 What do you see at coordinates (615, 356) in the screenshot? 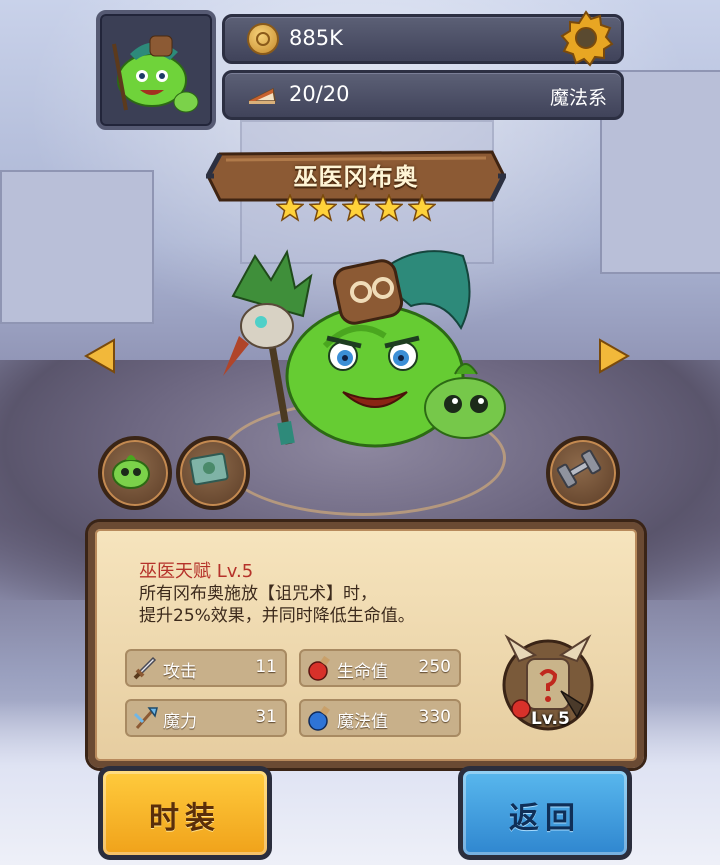
I see `next-hero-arrow-icon` at bounding box center [615, 356].